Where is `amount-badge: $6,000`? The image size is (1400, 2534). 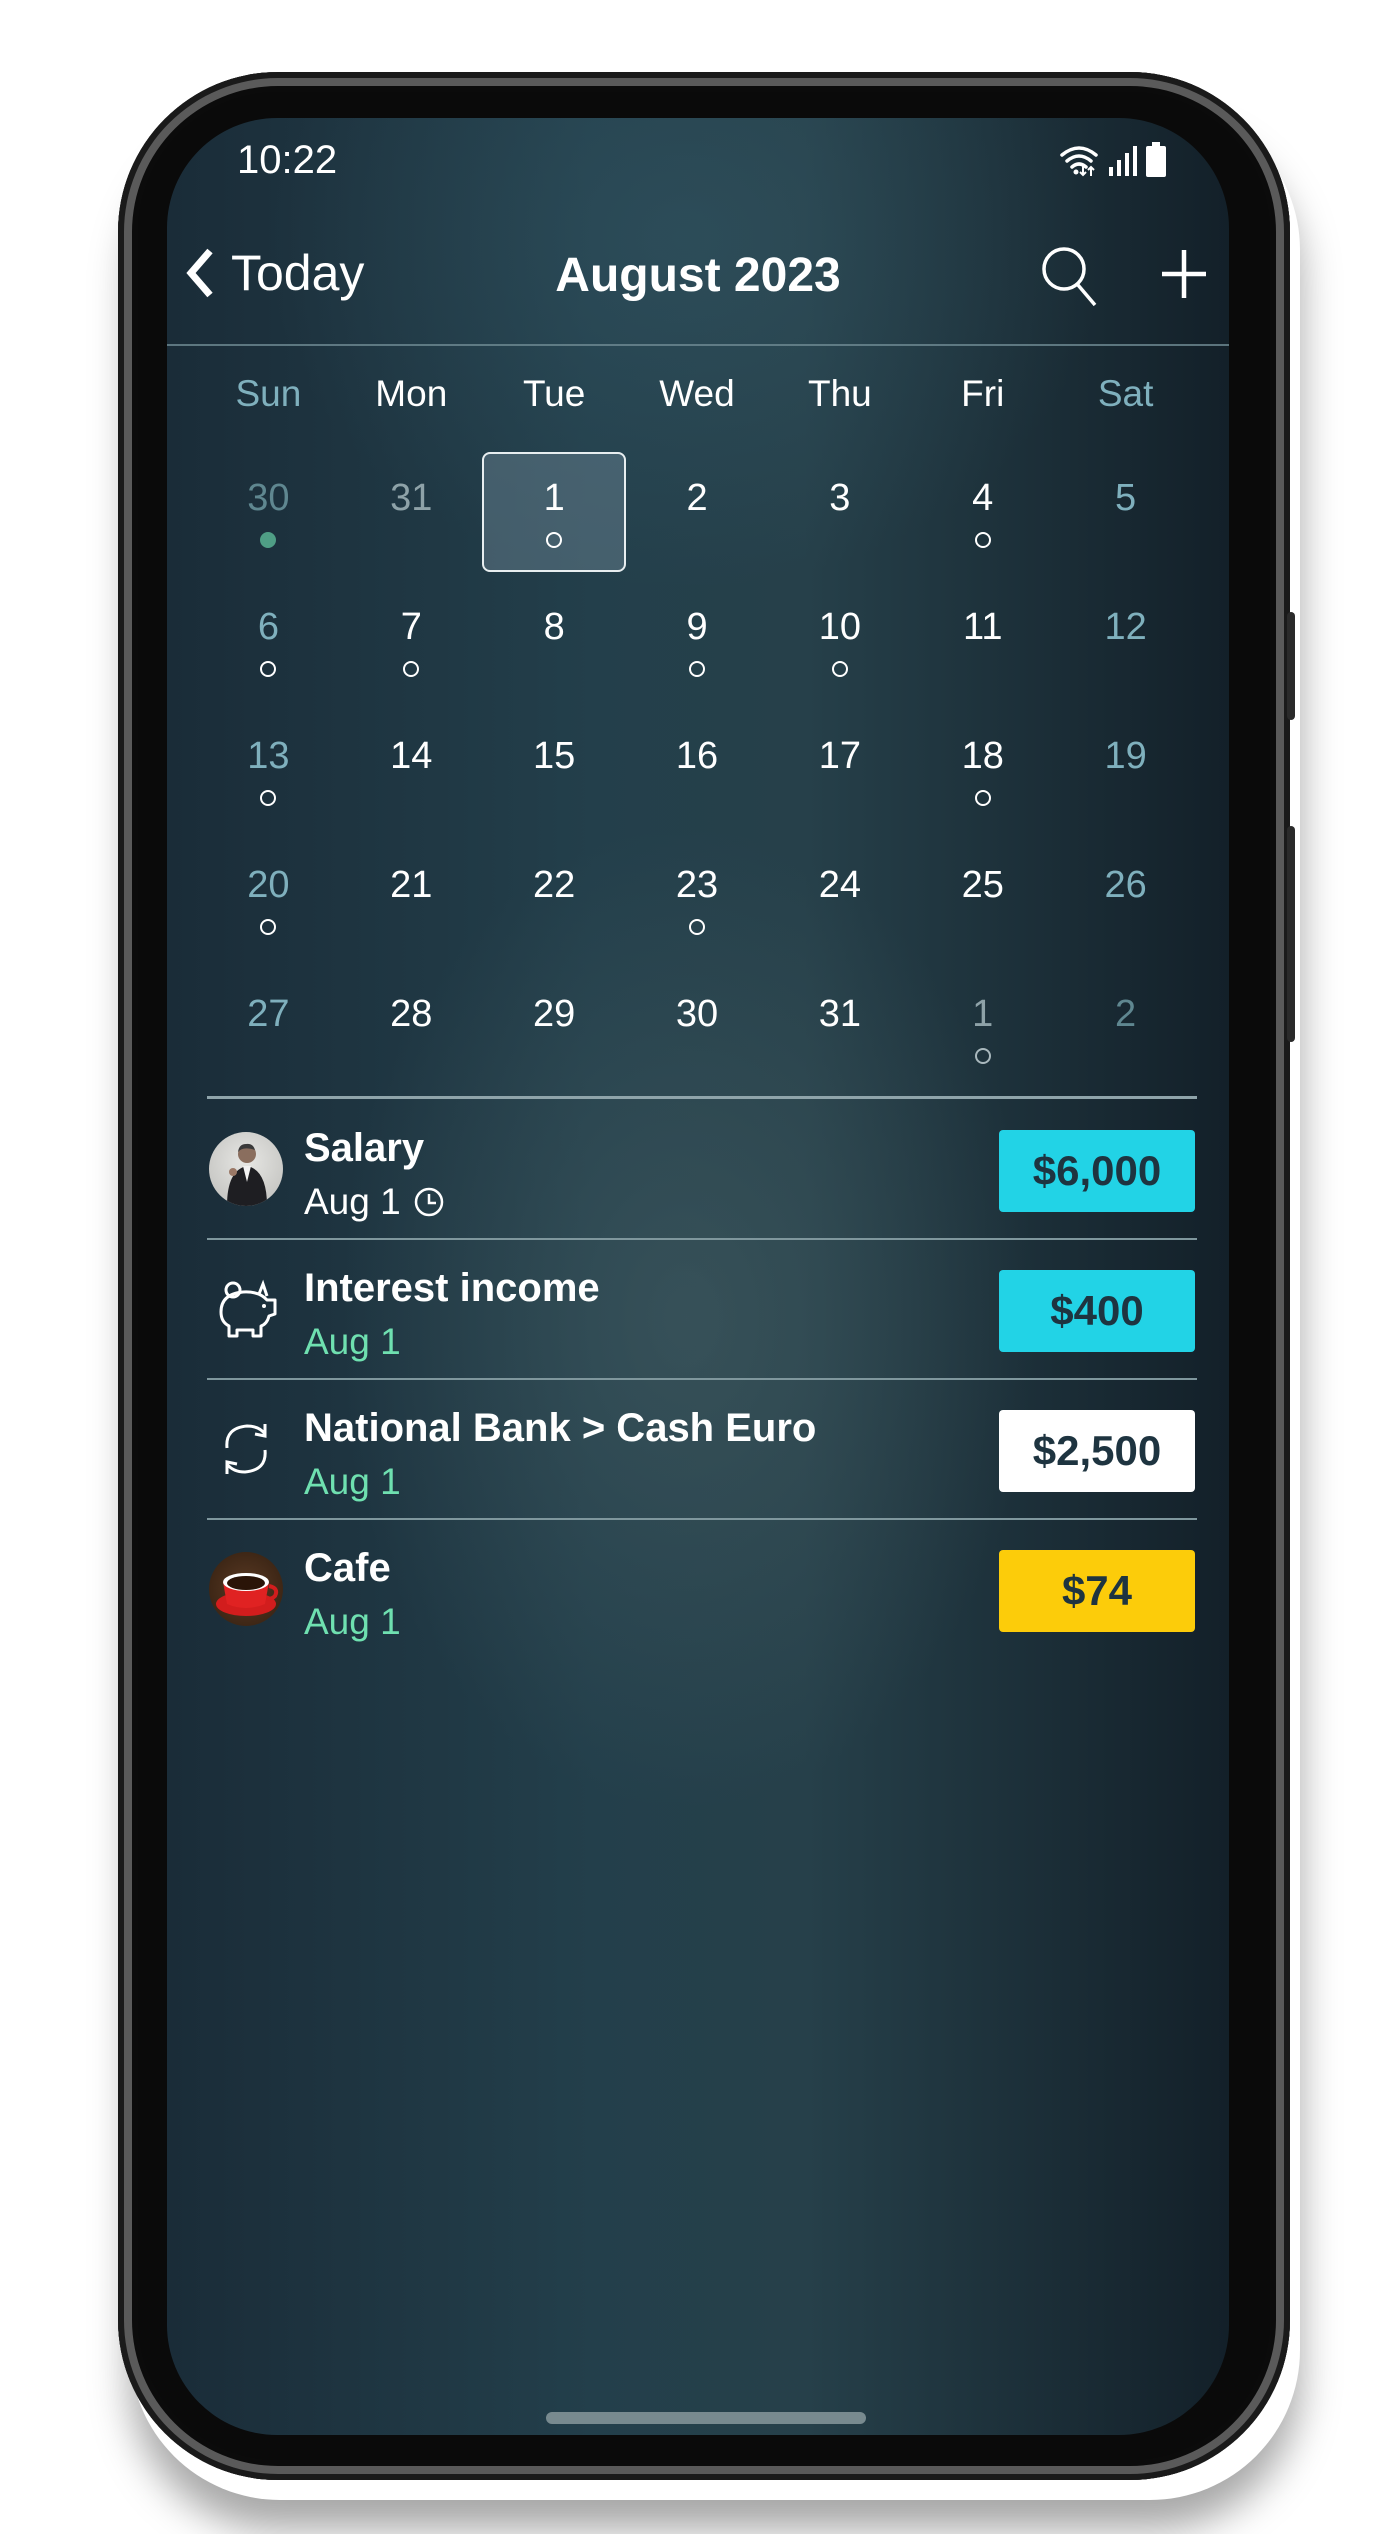 amount-badge: $6,000 is located at coordinates (1097, 1171).